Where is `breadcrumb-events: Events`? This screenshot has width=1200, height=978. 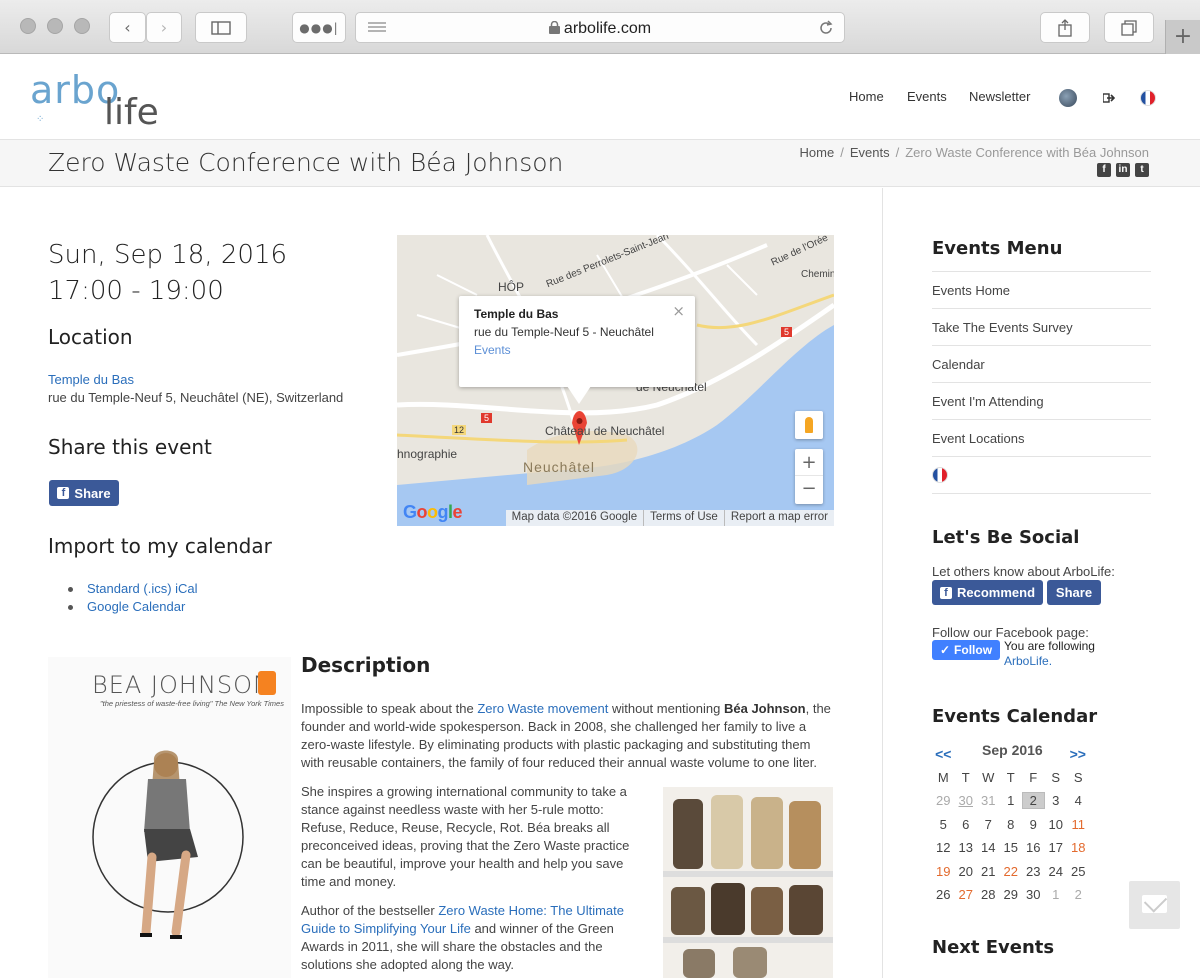 breadcrumb-events: Events is located at coordinates (870, 152).